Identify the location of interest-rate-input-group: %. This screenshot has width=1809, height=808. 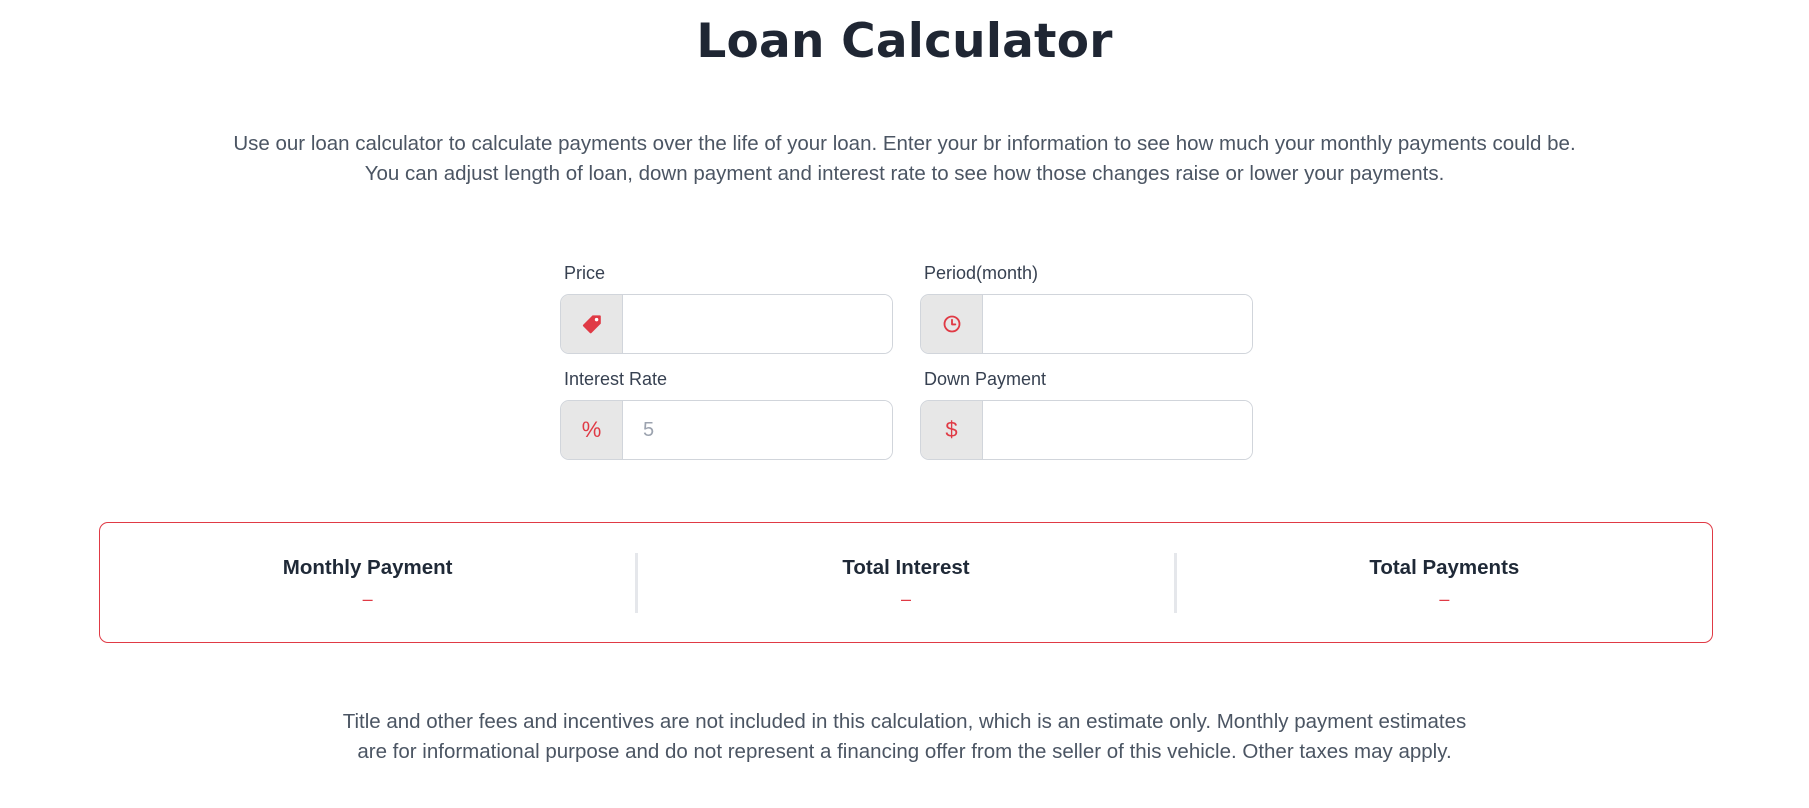
(726, 430).